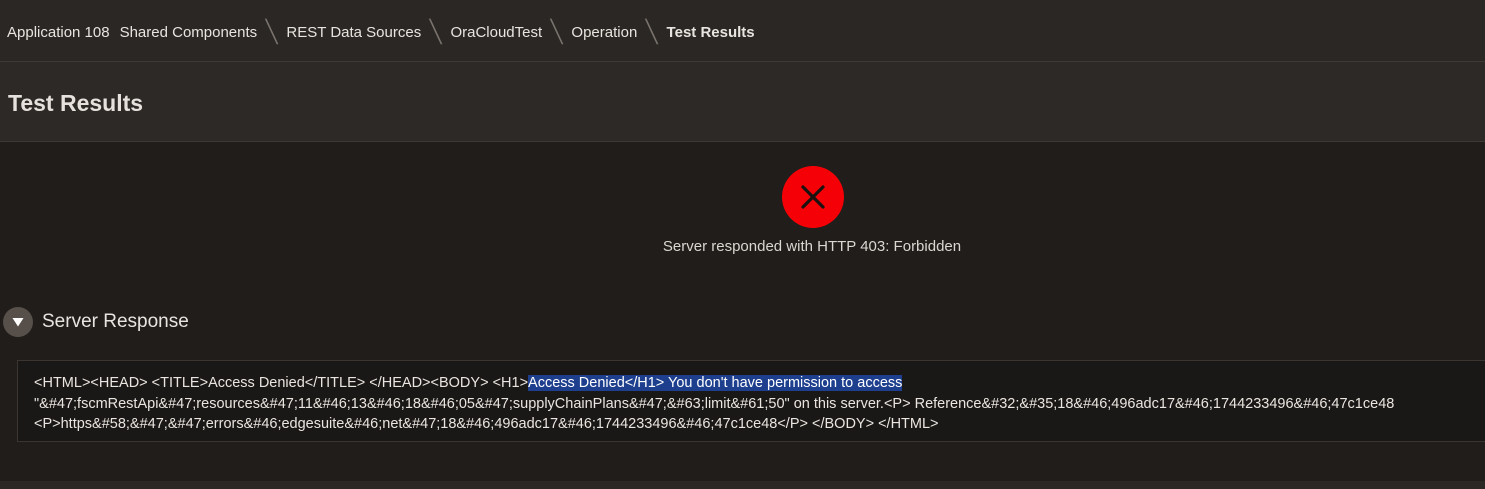 Image resolution: width=1485 pixels, height=489 pixels. I want to click on breadcrumb-oracloudtest: OraCloudTest, so click(496, 32).